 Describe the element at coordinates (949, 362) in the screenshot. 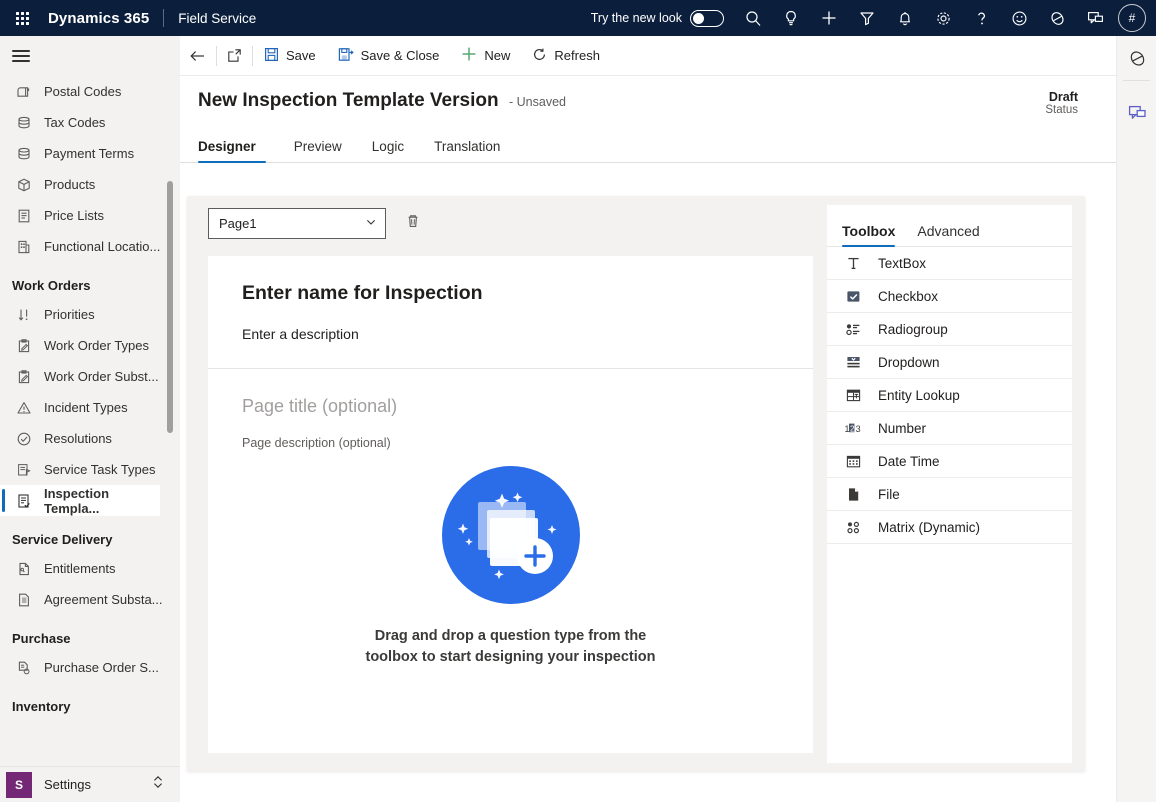

I see `toolbox-item-dropdown: Dropdown` at that location.